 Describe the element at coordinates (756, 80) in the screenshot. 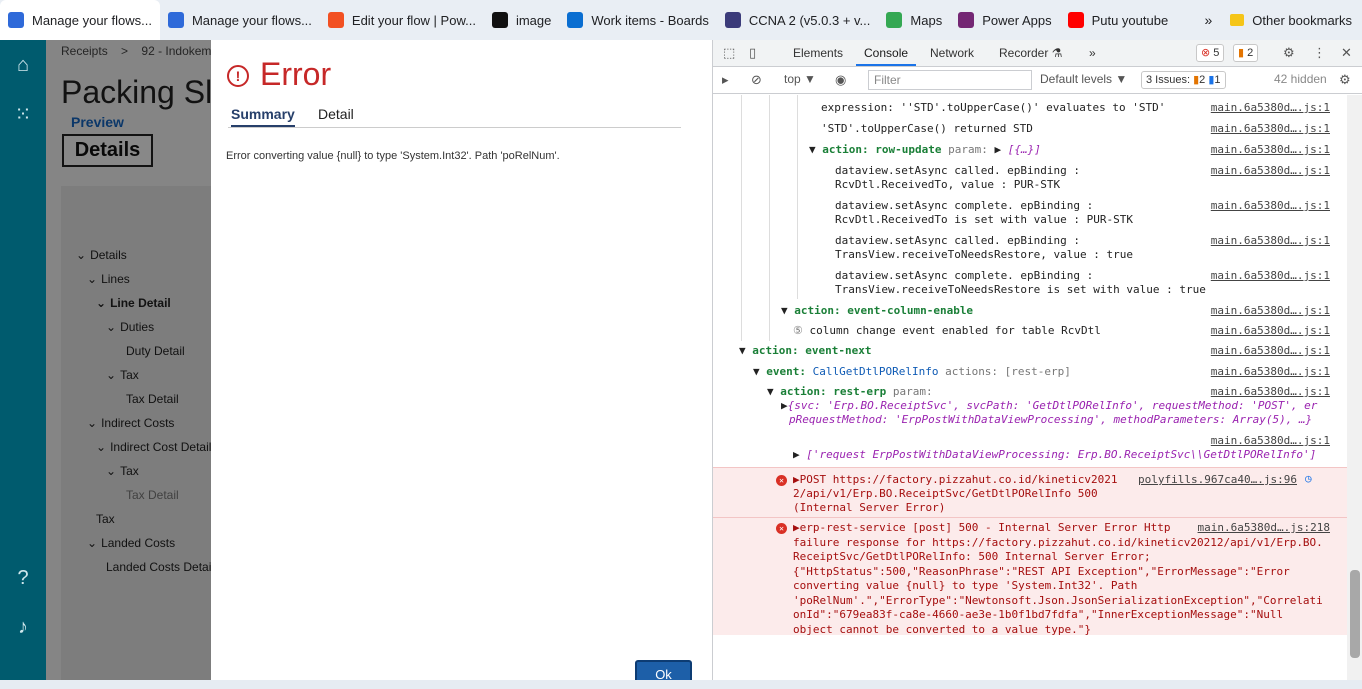

I see `clear-console-icon: ⊘` at that location.